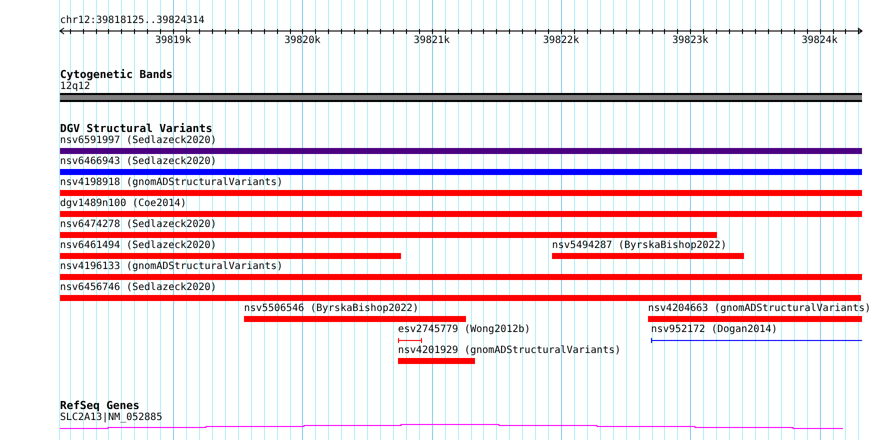  I want to click on variant-label: nsv4201929 (gnomADStructuralVariants), so click(509, 351).